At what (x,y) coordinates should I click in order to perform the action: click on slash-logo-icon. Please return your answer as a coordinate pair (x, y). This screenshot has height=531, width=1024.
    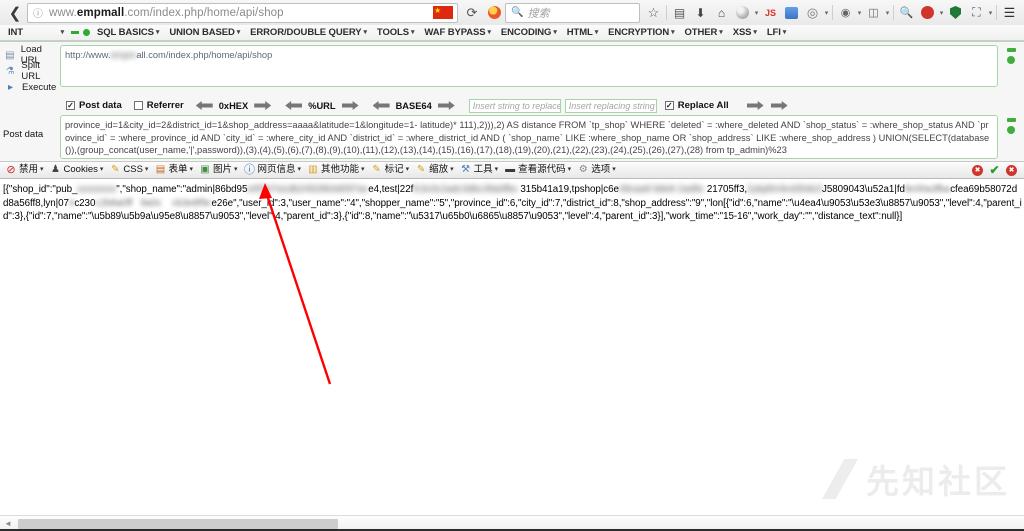
    Looking at the image, I should click on (840, 479).